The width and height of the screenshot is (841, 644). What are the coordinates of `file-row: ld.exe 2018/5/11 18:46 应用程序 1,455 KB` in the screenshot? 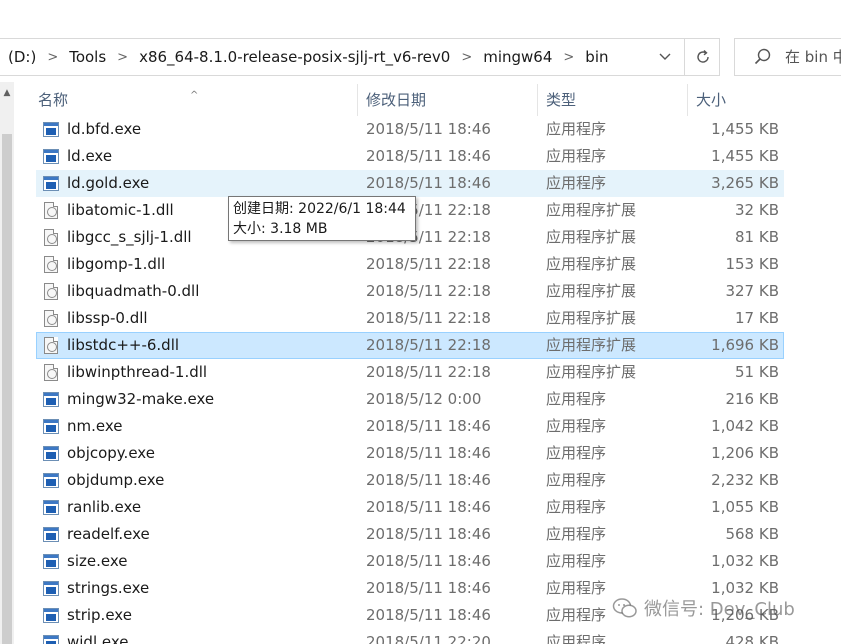 It's located at (410, 156).